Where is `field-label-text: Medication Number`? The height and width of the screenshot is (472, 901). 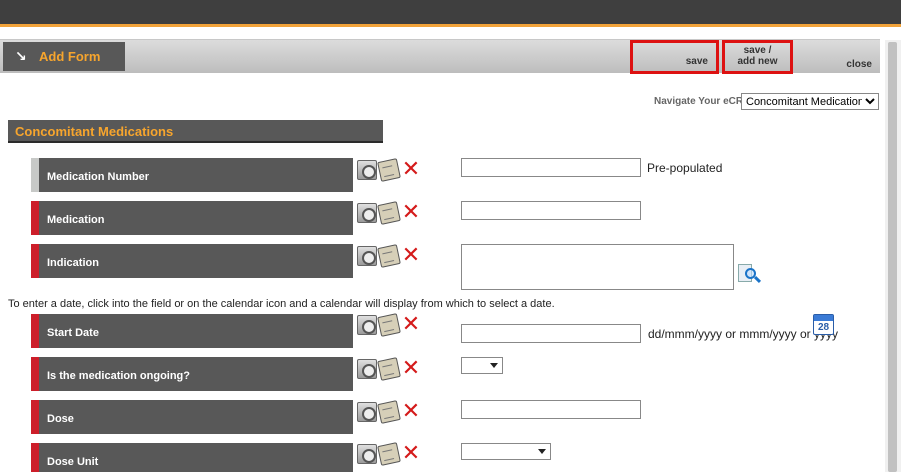 field-label-text: Medication Number is located at coordinates (98, 177).